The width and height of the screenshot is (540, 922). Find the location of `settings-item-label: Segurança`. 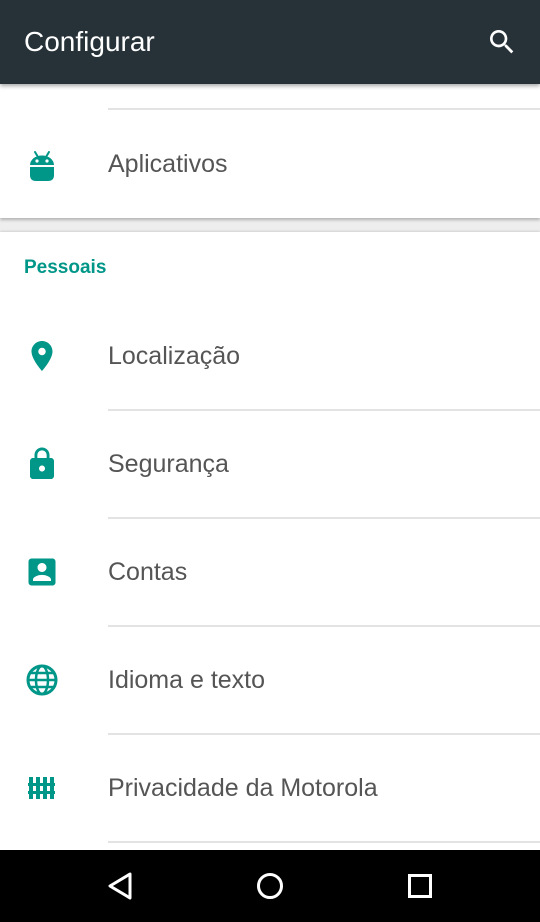

settings-item-label: Segurança is located at coordinates (168, 464).